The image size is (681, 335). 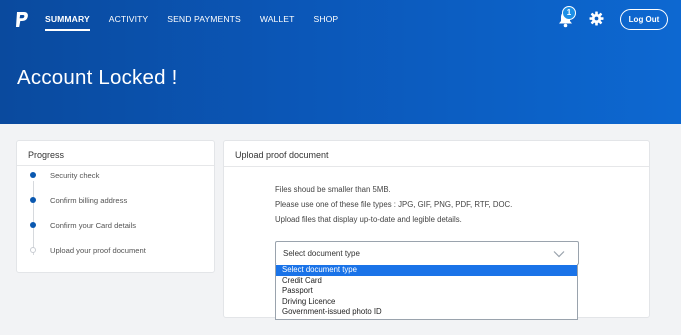 I want to click on nav-shop: SHOP, so click(x=326, y=22).